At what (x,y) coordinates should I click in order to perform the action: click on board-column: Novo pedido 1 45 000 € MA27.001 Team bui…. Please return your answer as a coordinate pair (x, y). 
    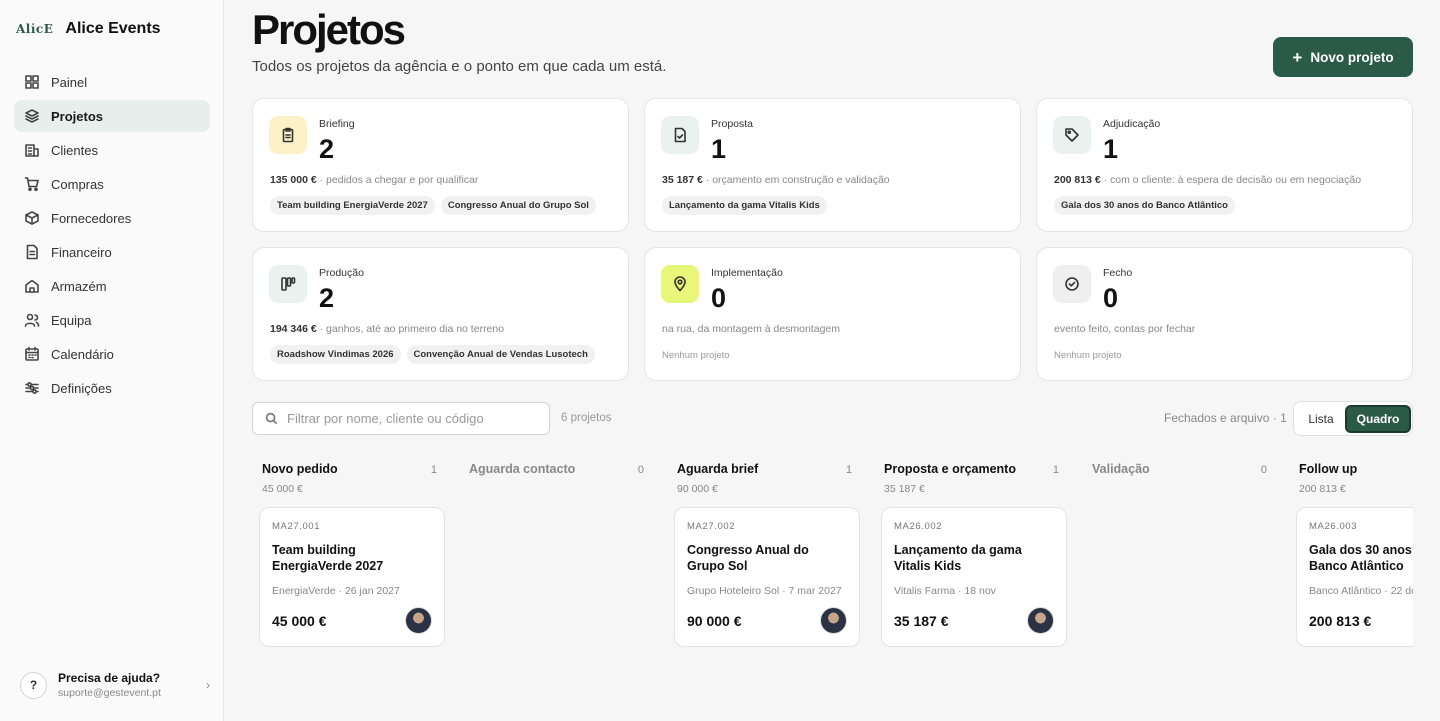
    Looking at the image, I should click on (348, 554).